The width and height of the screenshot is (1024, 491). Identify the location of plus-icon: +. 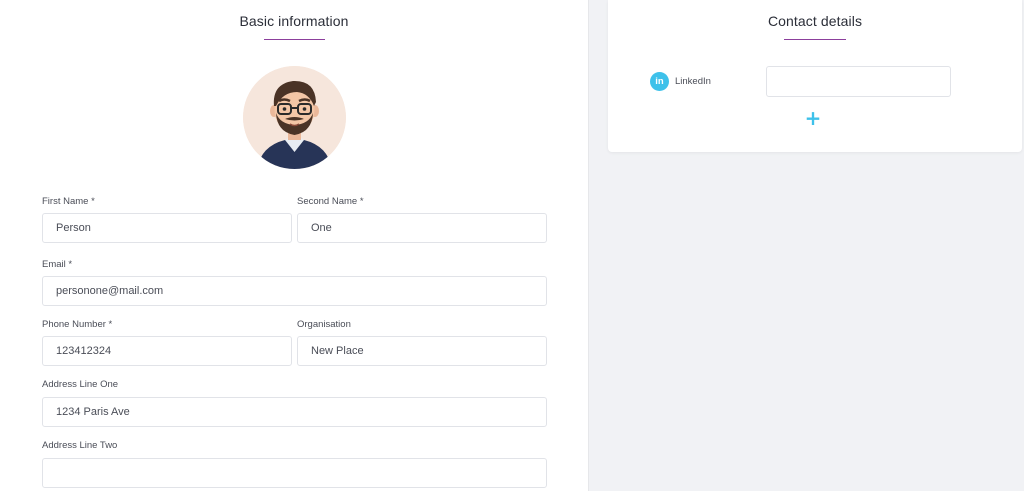
(813, 118).